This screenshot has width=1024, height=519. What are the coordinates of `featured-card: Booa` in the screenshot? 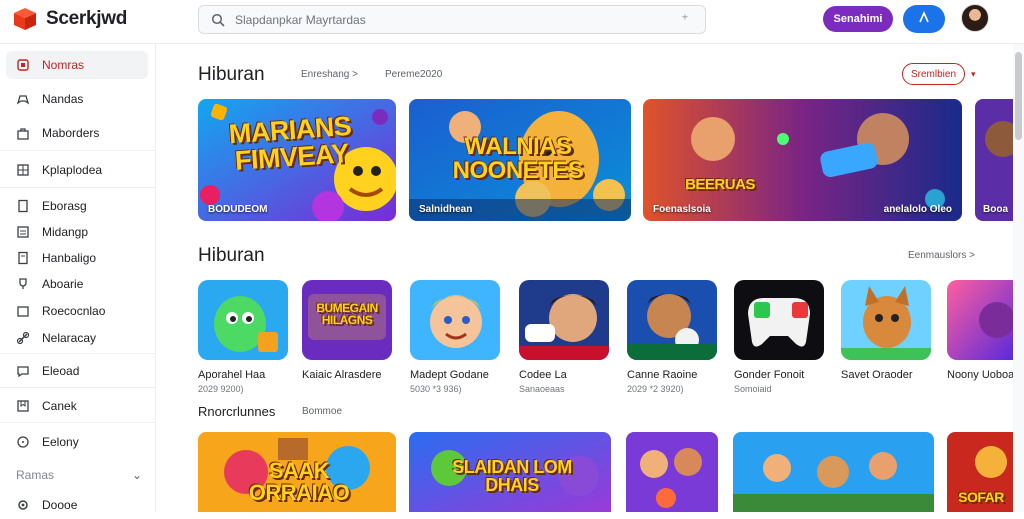 It's located at (994, 160).